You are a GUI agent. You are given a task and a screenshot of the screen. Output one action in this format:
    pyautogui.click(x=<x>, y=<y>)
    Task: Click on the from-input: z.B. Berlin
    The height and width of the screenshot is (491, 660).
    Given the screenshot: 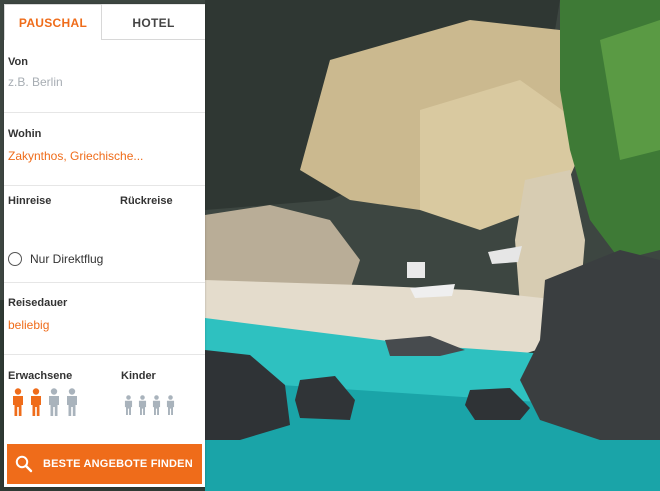 What is the action you would take?
    pyautogui.click(x=103, y=82)
    